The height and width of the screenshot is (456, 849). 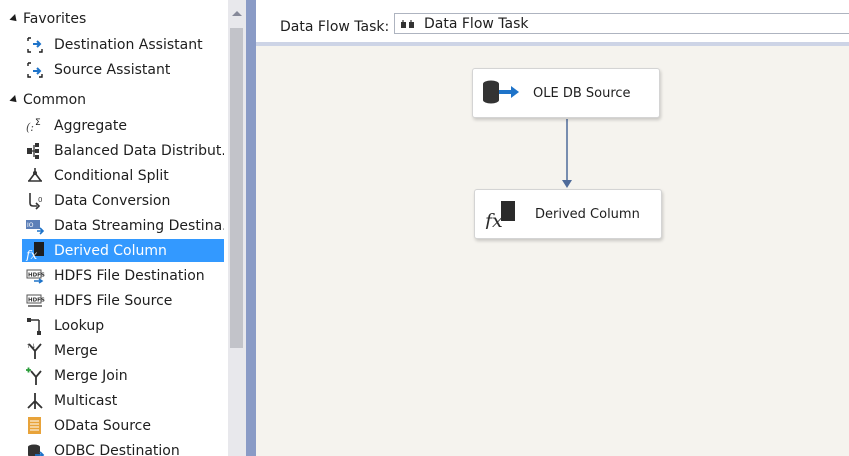 What do you see at coordinates (113, 19) in the screenshot?
I see `group-favorites: Favorites` at bounding box center [113, 19].